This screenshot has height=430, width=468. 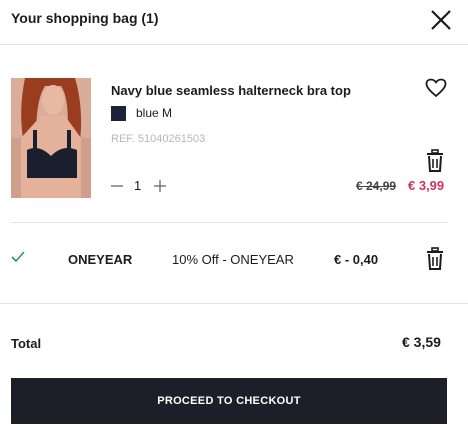 What do you see at coordinates (231, 90) in the screenshot?
I see `product-name: Navy blue seamless halterneck bra top` at bounding box center [231, 90].